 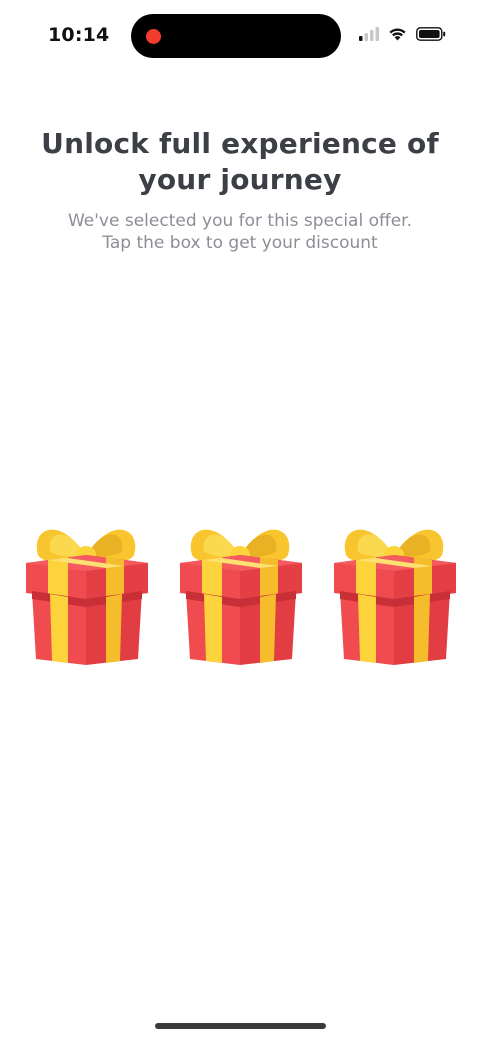 I want to click on wifi-icon, so click(x=397, y=34).